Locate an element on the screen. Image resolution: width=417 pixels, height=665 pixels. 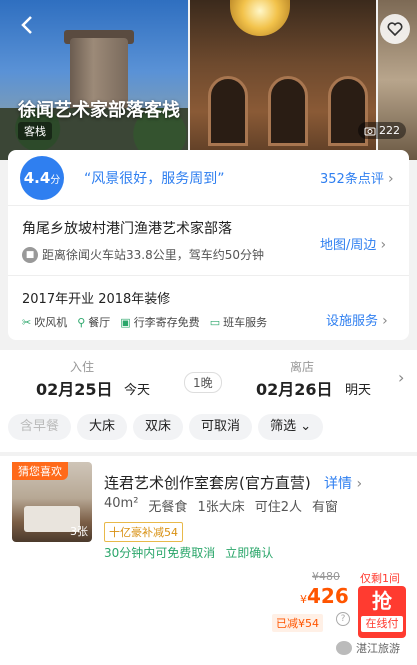
shuttle-icon: ▭ is located at coordinates (215, 322).